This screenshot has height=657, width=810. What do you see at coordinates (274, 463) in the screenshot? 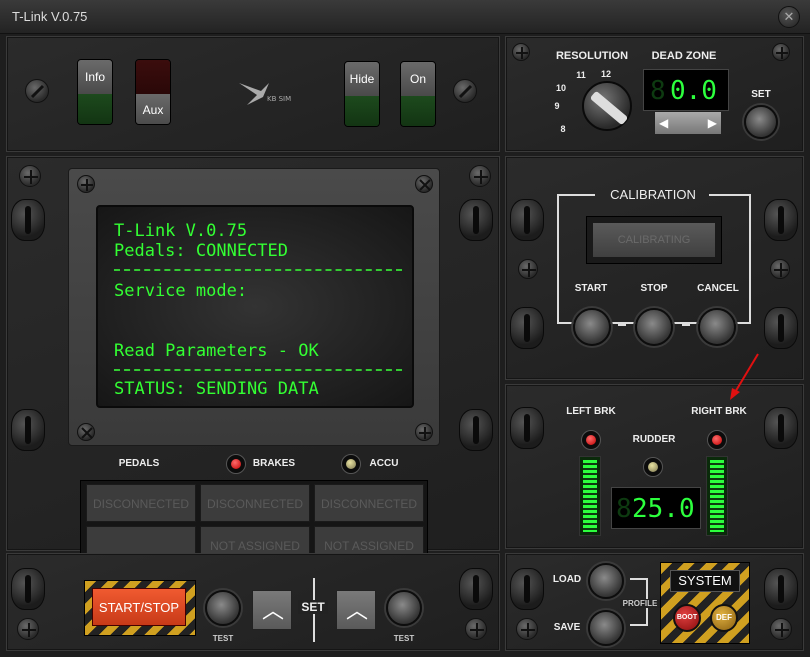
I see `brakes-label: BRAKES` at bounding box center [274, 463].